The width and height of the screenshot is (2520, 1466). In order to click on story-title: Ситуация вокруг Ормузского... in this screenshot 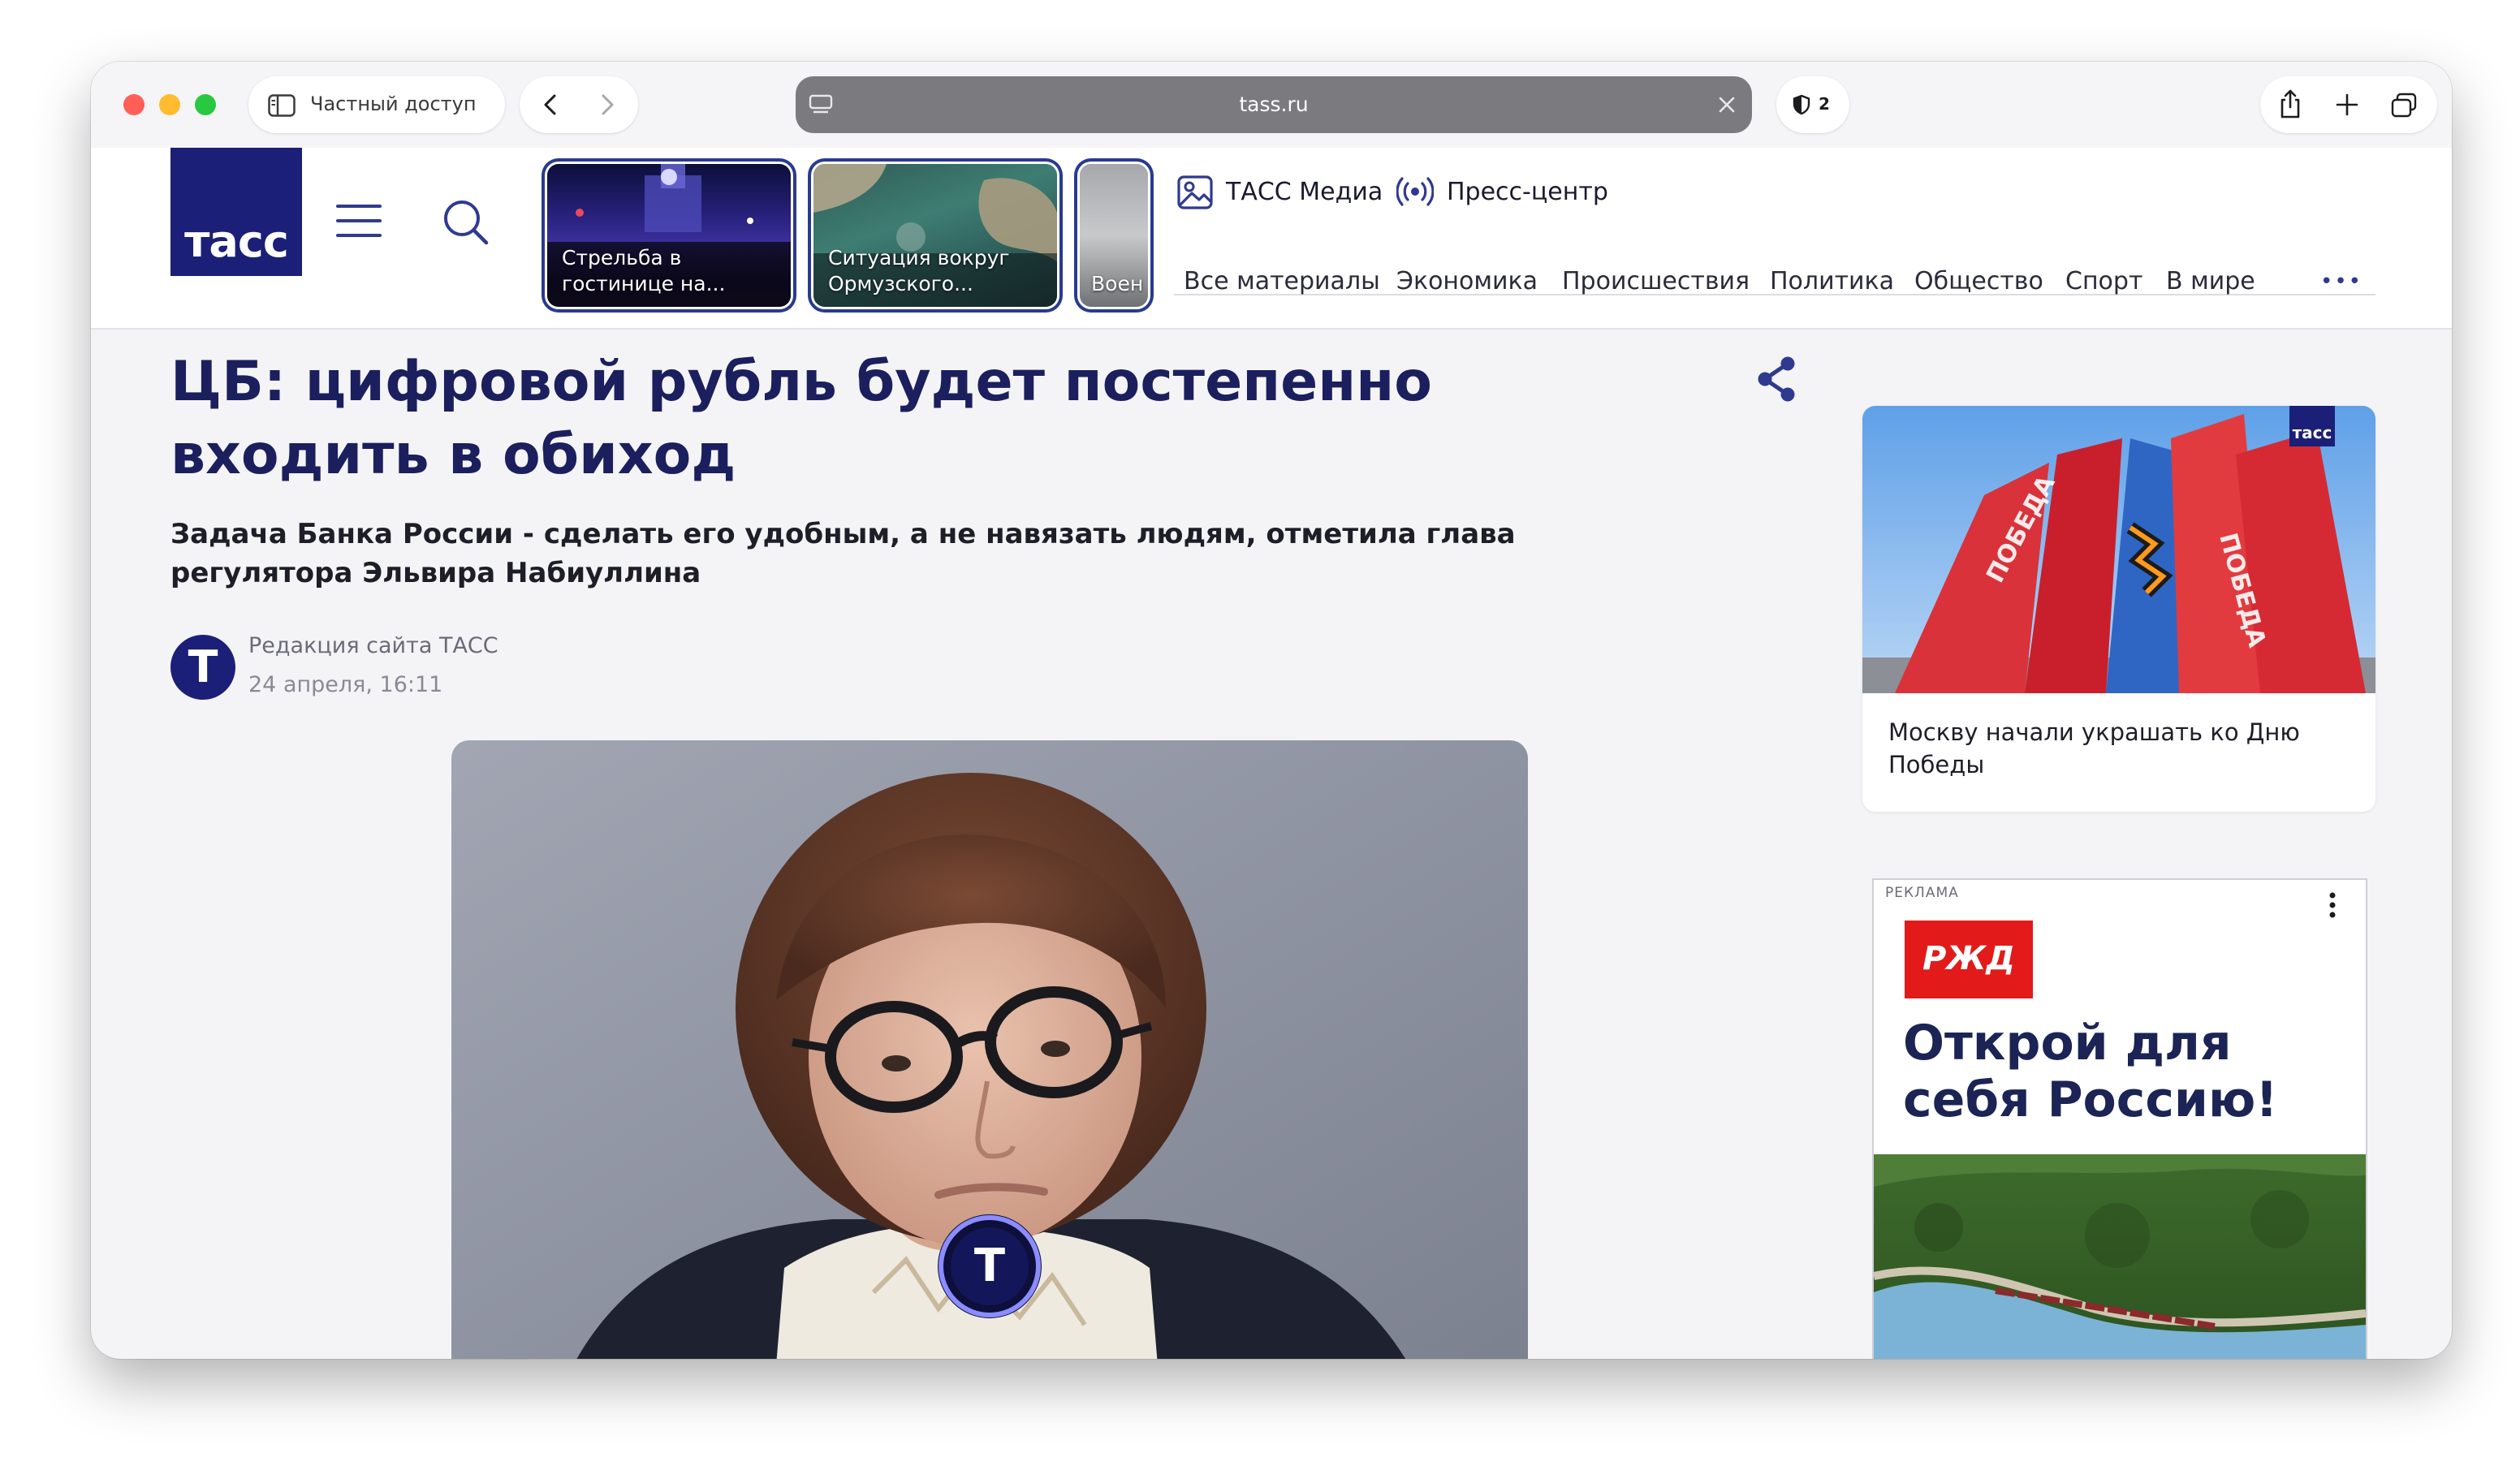, I will do `click(919, 270)`.